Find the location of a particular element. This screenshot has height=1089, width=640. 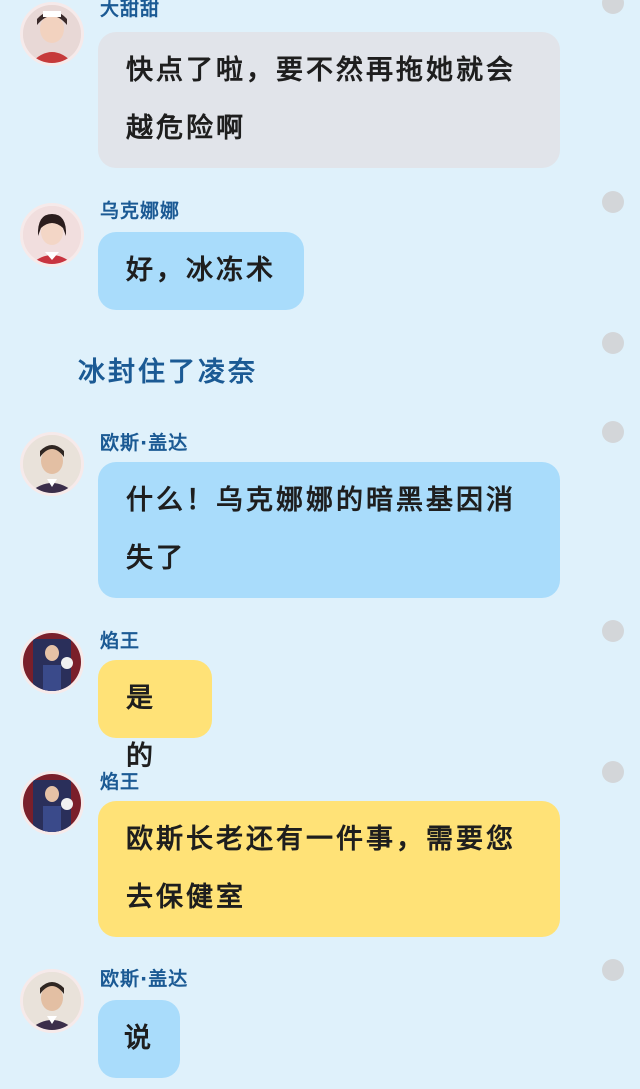

message-bubble: 欧斯长老还有一件事，需要您去保健室 is located at coordinates (329, 869).